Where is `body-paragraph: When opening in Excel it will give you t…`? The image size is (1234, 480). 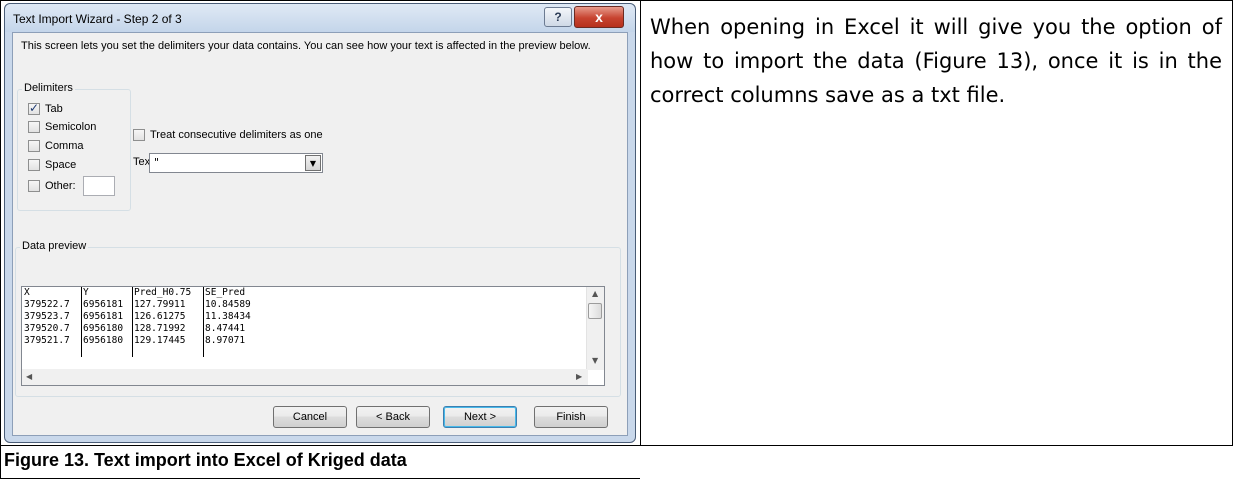
body-paragraph: When opening in Excel it will give you t… is located at coordinates (936, 61).